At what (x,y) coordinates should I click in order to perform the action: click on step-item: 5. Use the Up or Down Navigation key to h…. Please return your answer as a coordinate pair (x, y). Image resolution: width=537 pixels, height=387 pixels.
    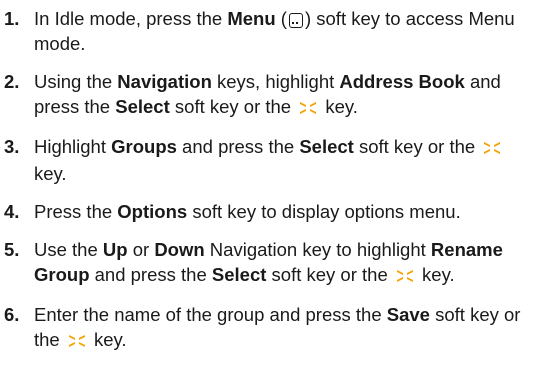
    Looking at the image, I should click on (268, 263).